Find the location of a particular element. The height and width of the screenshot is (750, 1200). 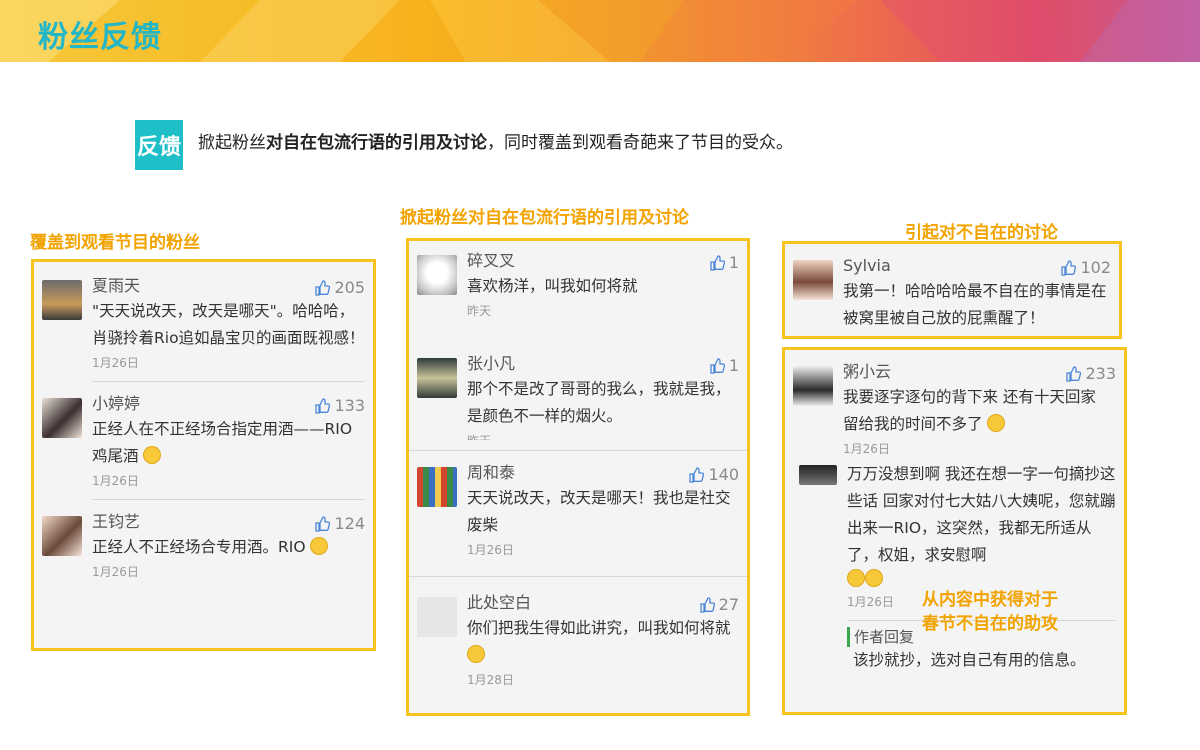

smile-emoji-icon is located at coordinates (996, 423).